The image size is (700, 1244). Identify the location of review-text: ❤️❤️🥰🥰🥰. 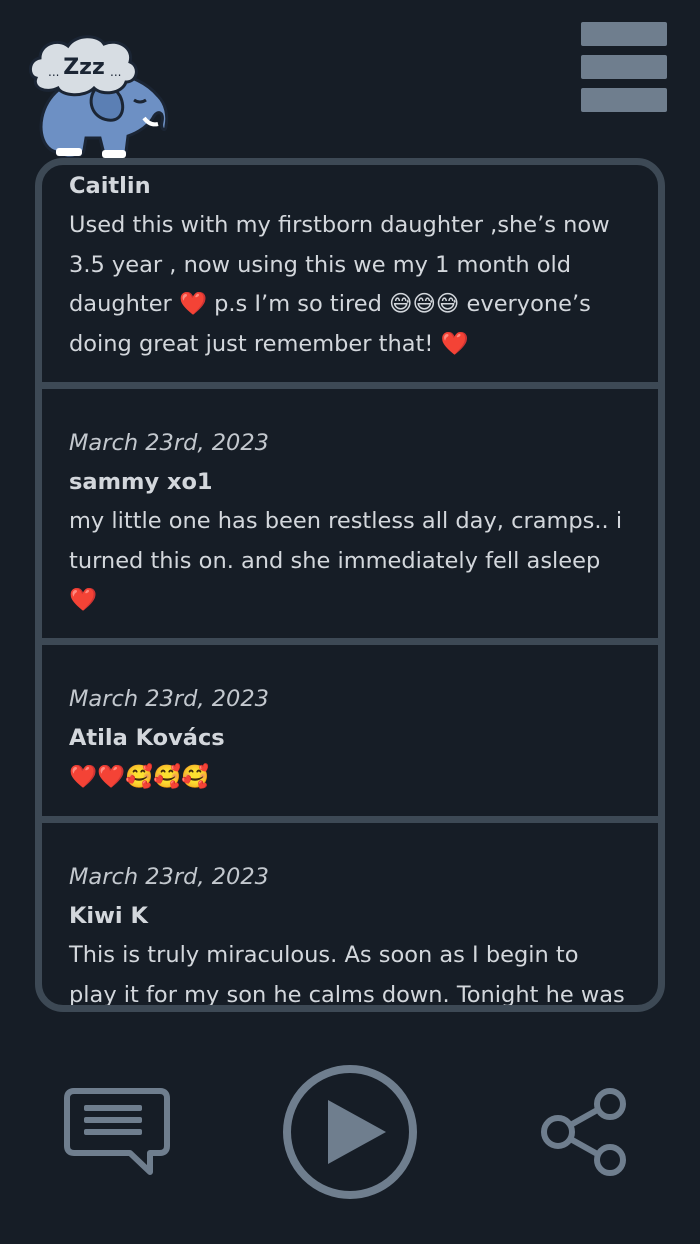
(139, 777).